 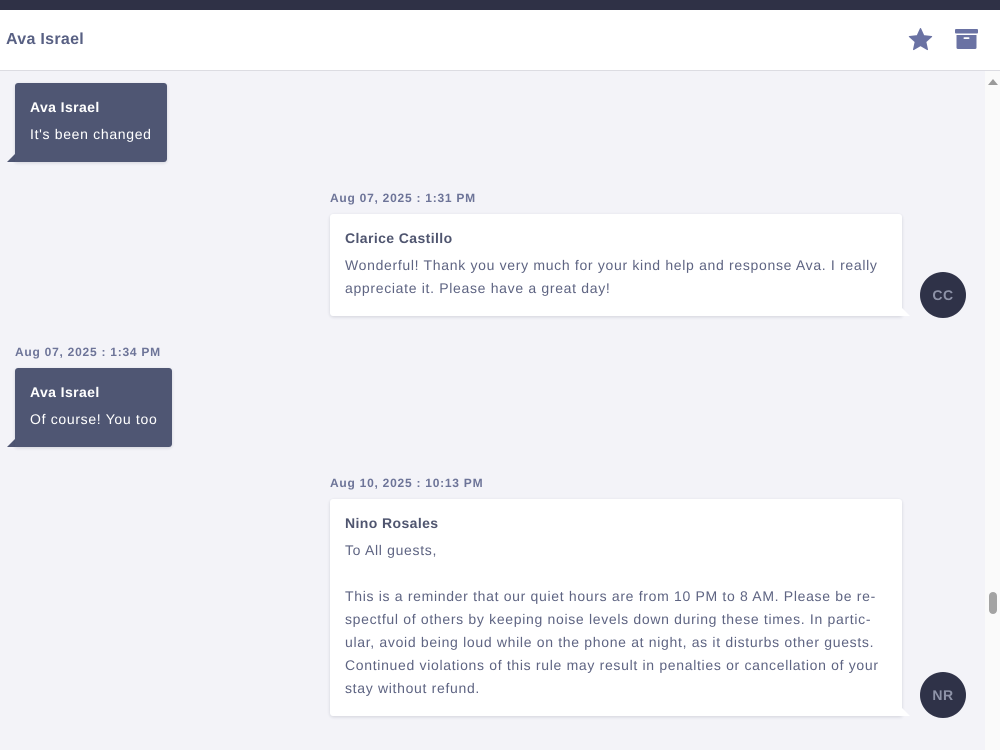 What do you see at coordinates (993, 82) in the screenshot?
I see `scroll-up-arrow-icon` at bounding box center [993, 82].